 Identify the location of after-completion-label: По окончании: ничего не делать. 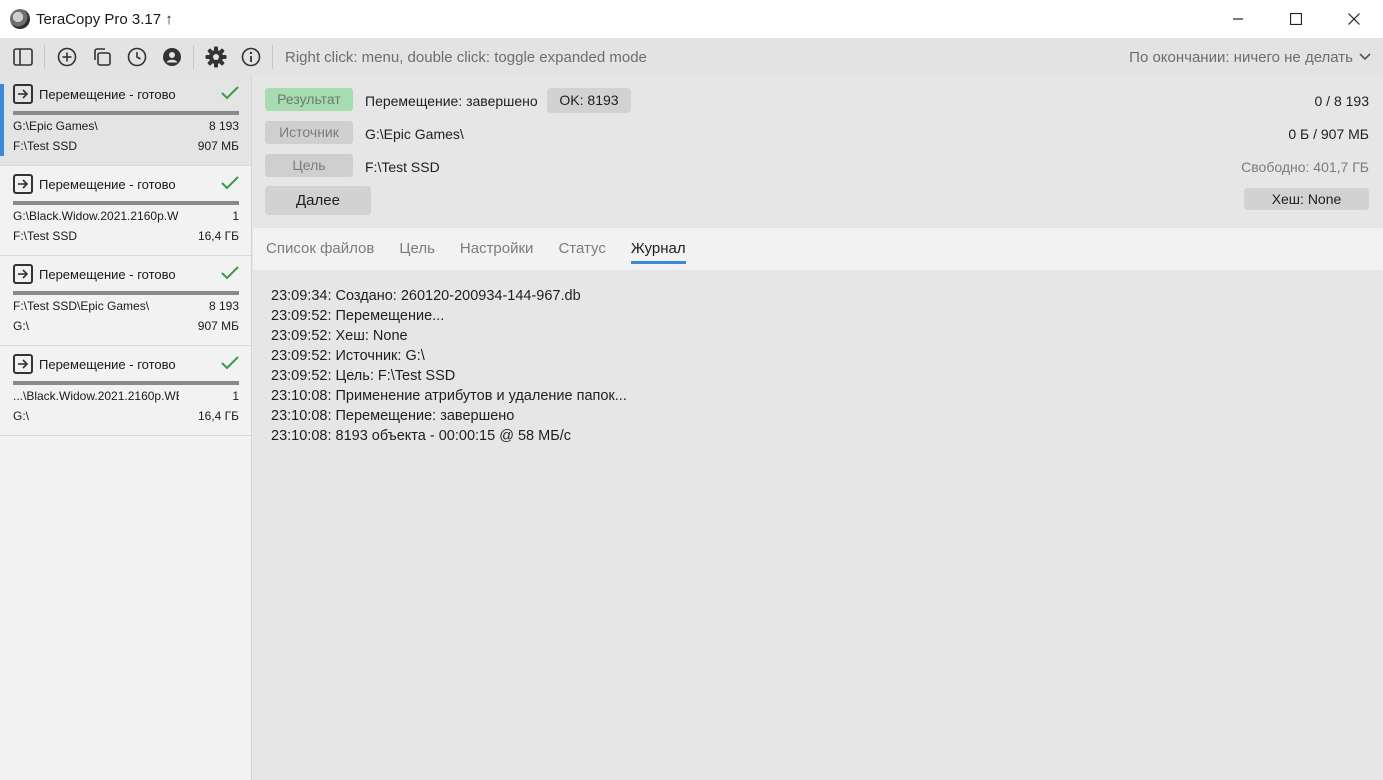
(1241, 57).